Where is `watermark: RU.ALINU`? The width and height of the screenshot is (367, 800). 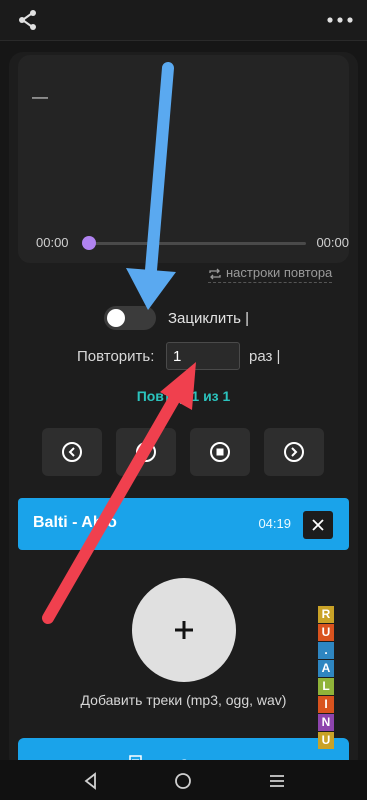 watermark: RU.ALINU is located at coordinates (326, 678).